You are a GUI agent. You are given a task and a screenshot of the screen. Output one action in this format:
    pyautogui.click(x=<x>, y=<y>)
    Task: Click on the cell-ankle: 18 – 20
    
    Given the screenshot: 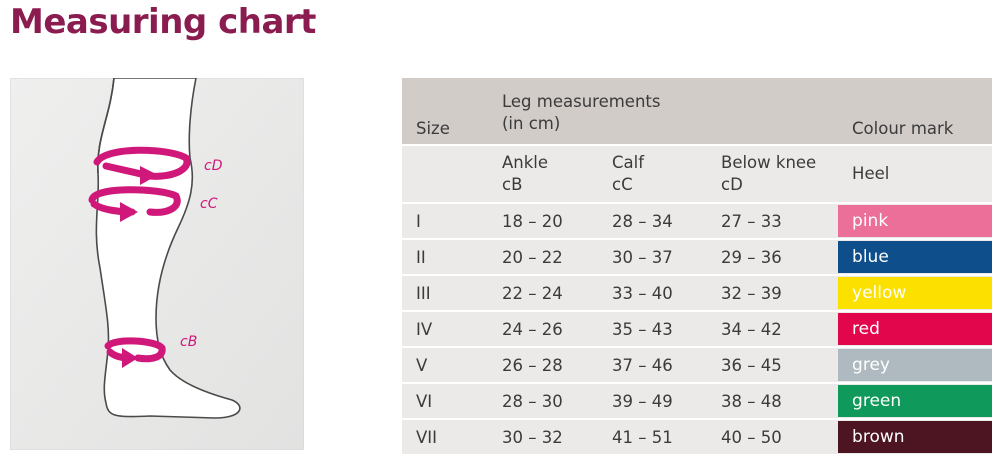 What is the action you would take?
    pyautogui.click(x=543, y=220)
    